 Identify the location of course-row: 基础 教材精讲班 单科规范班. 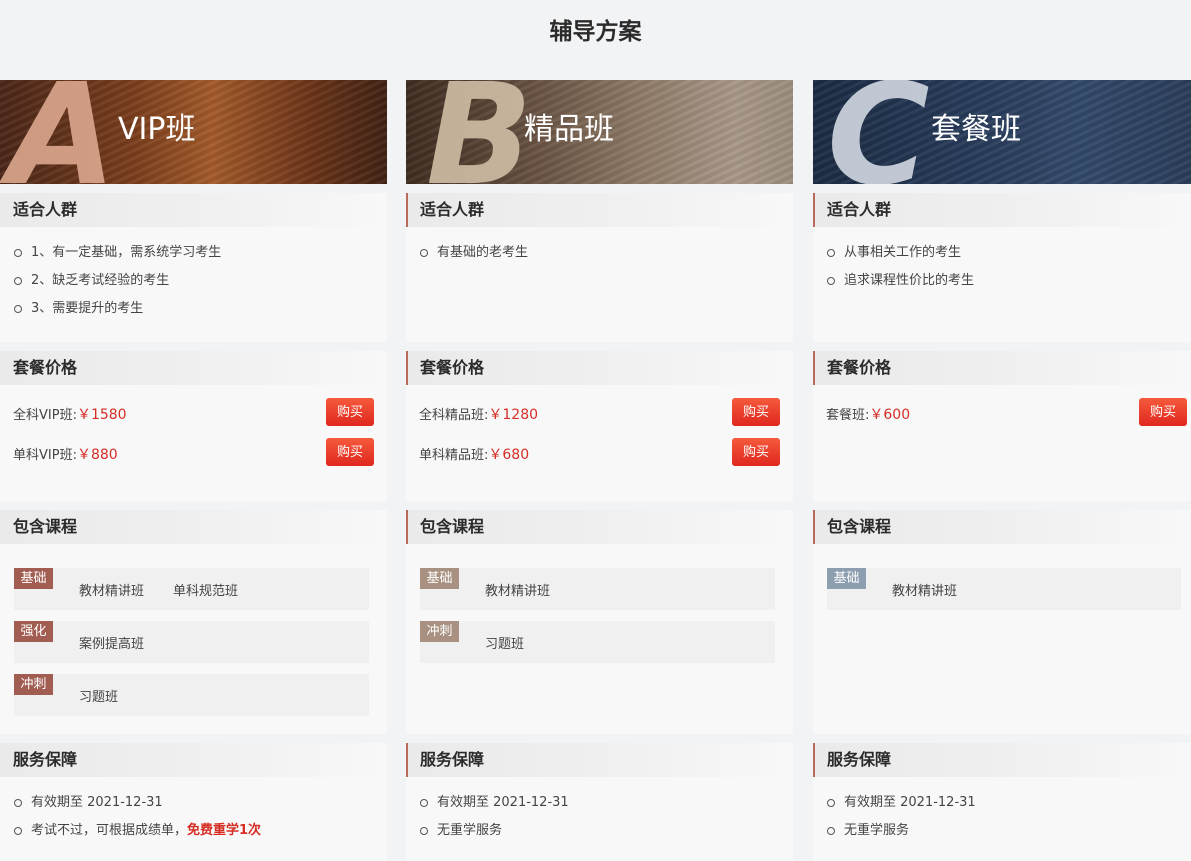
(191, 589).